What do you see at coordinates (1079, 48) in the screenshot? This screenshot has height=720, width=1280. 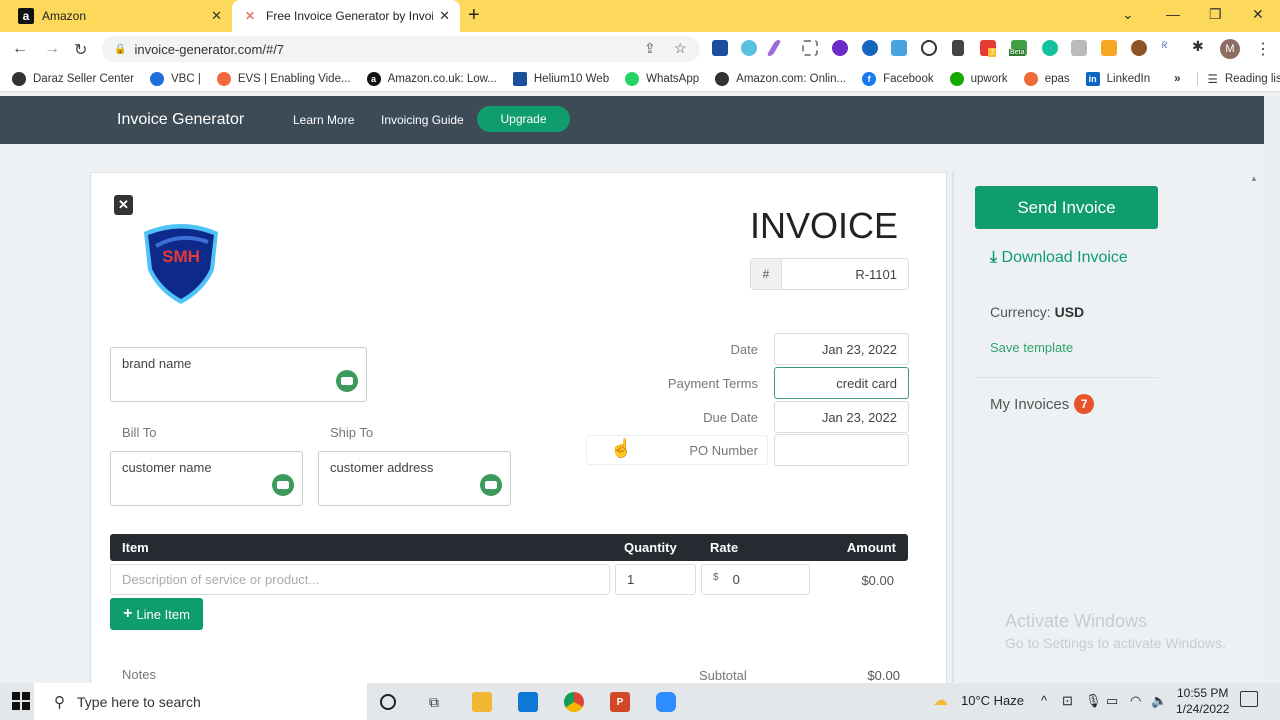 I see `profile-extension-icon` at bounding box center [1079, 48].